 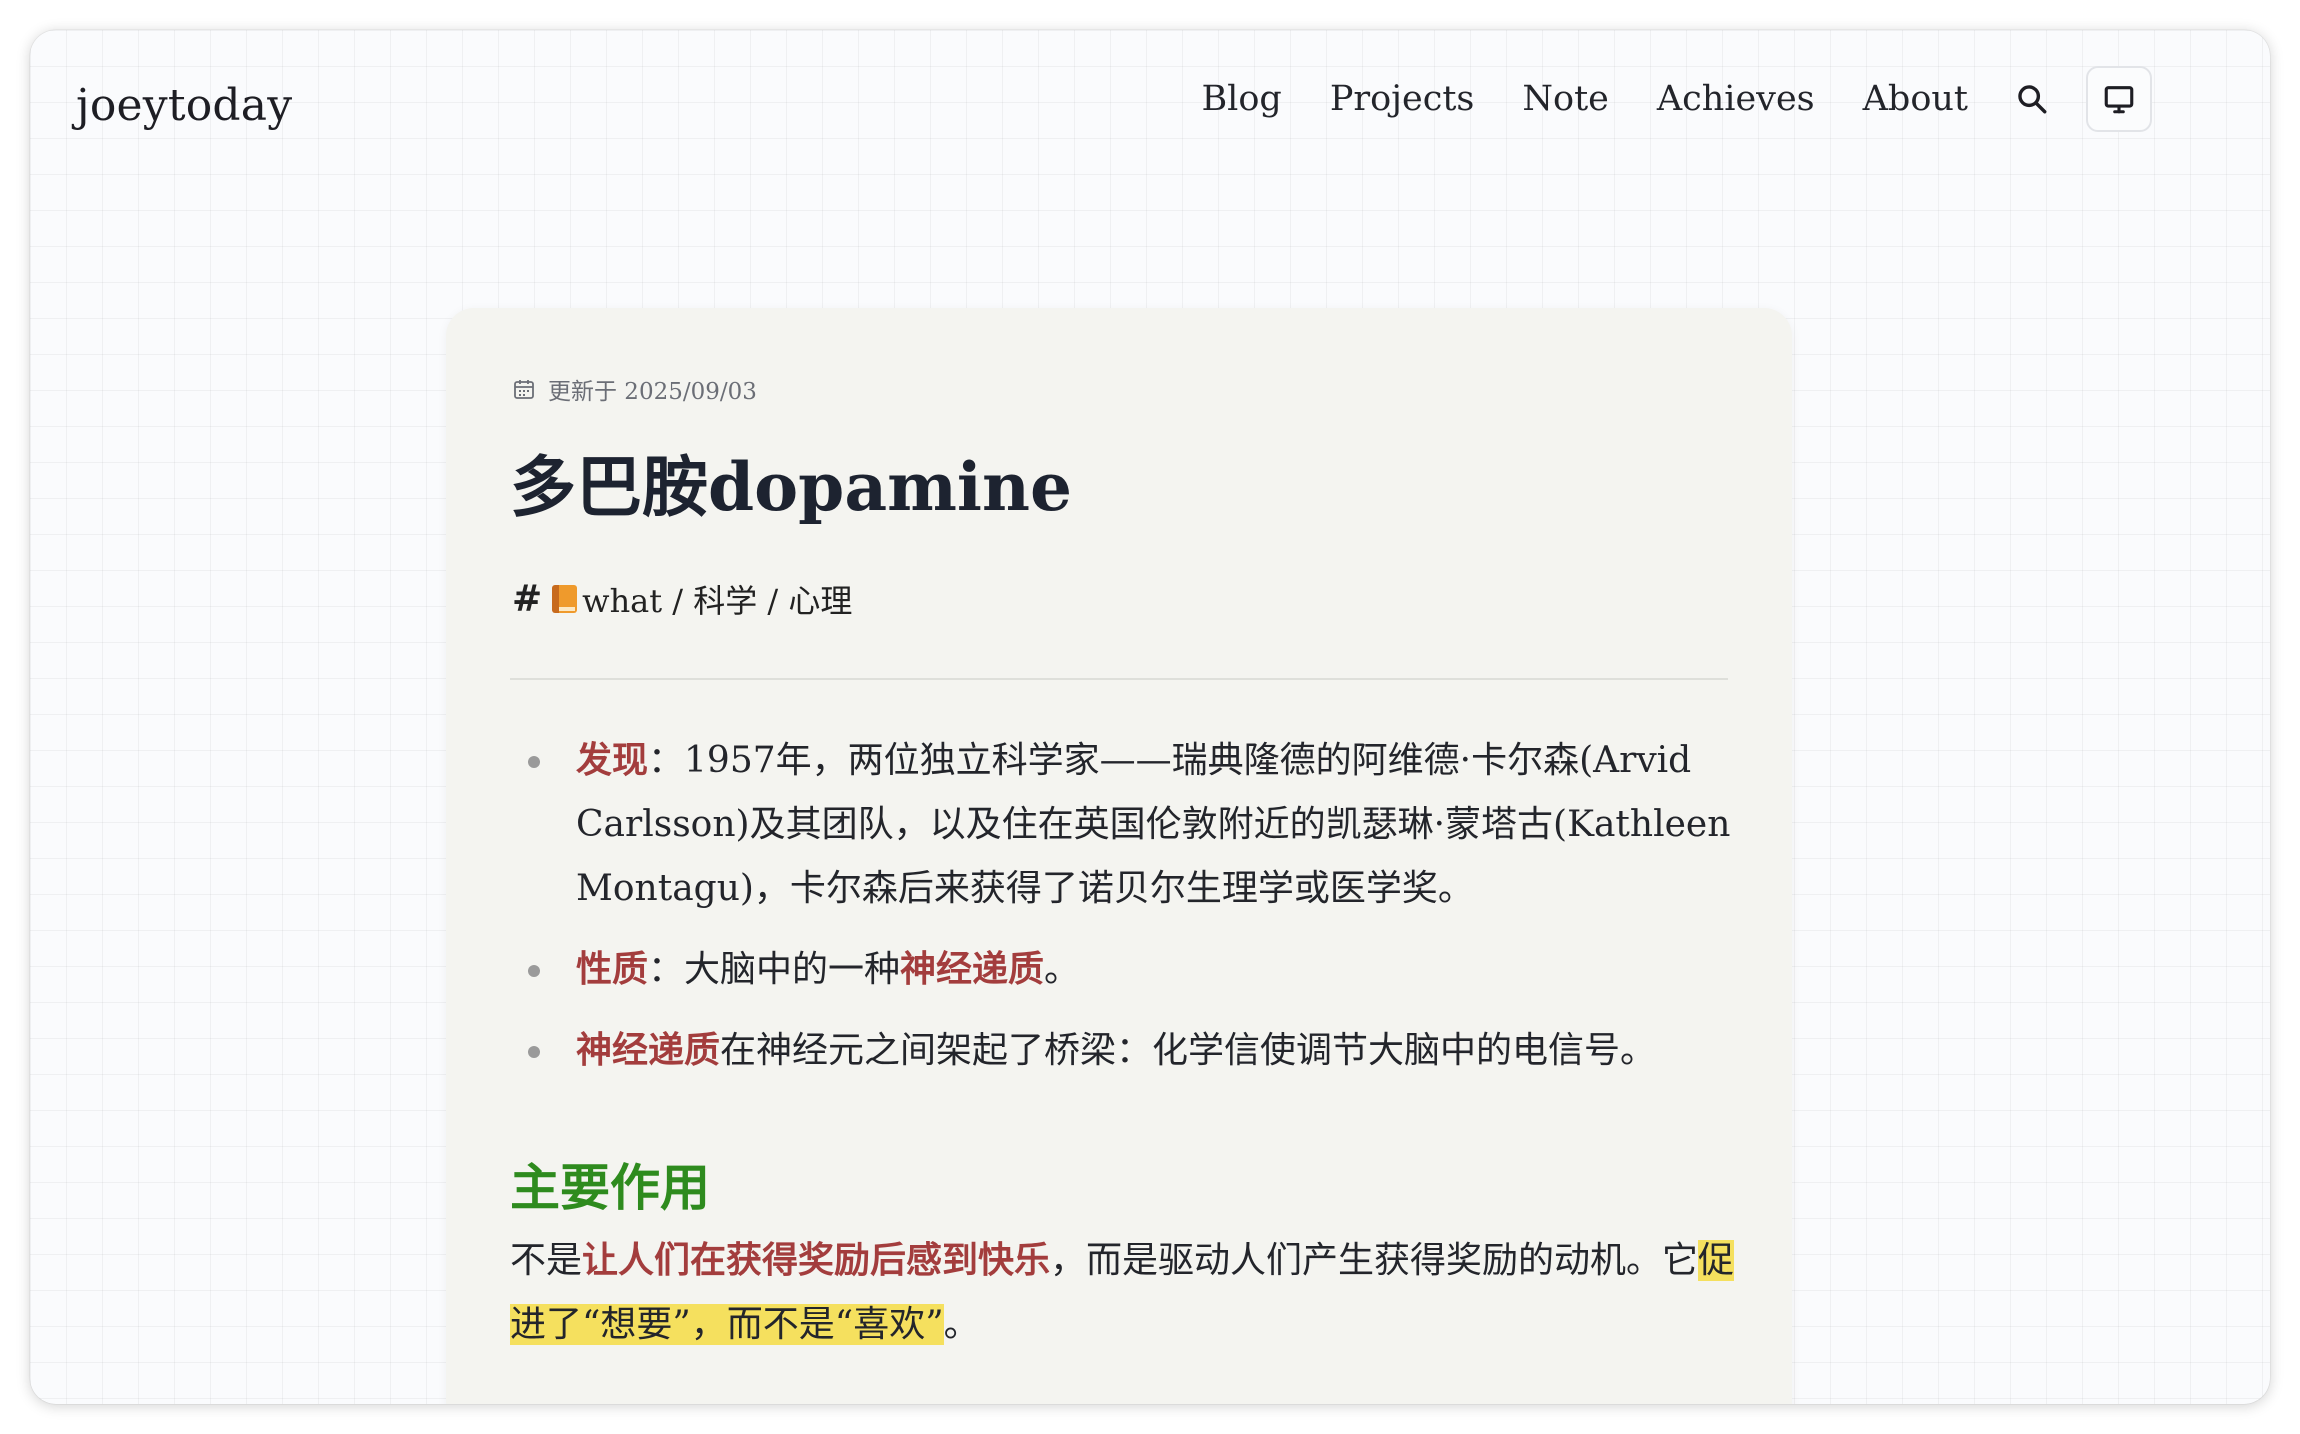 I want to click on para-highlight: 让人们在获得奖励后感到快乐, so click(x=816, y=1260).